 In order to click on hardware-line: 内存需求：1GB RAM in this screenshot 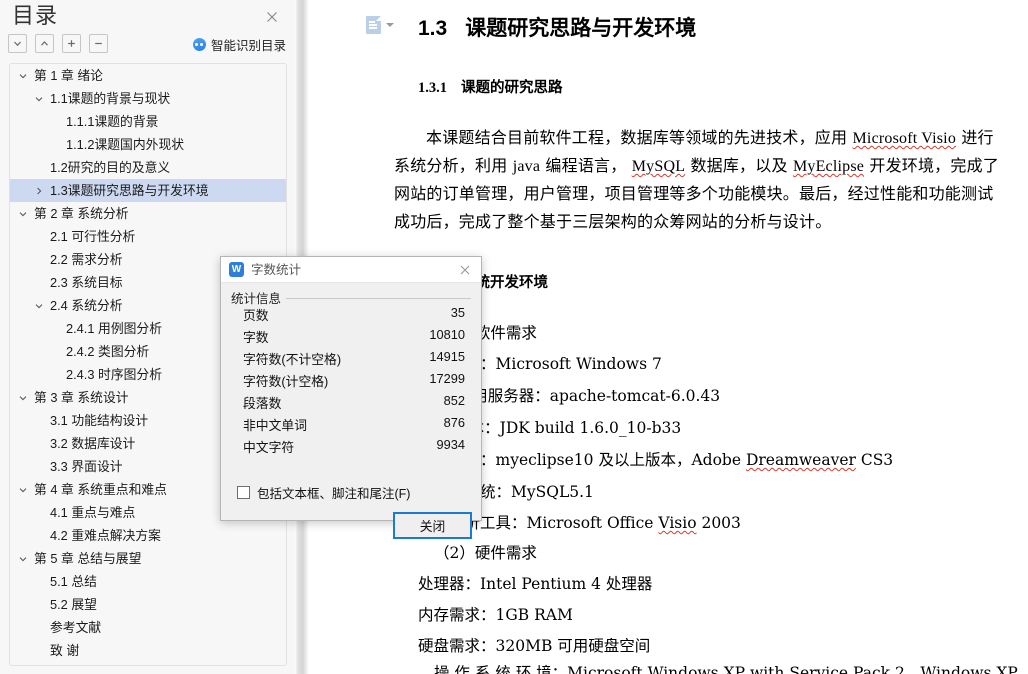, I will do `click(495, 615)`.